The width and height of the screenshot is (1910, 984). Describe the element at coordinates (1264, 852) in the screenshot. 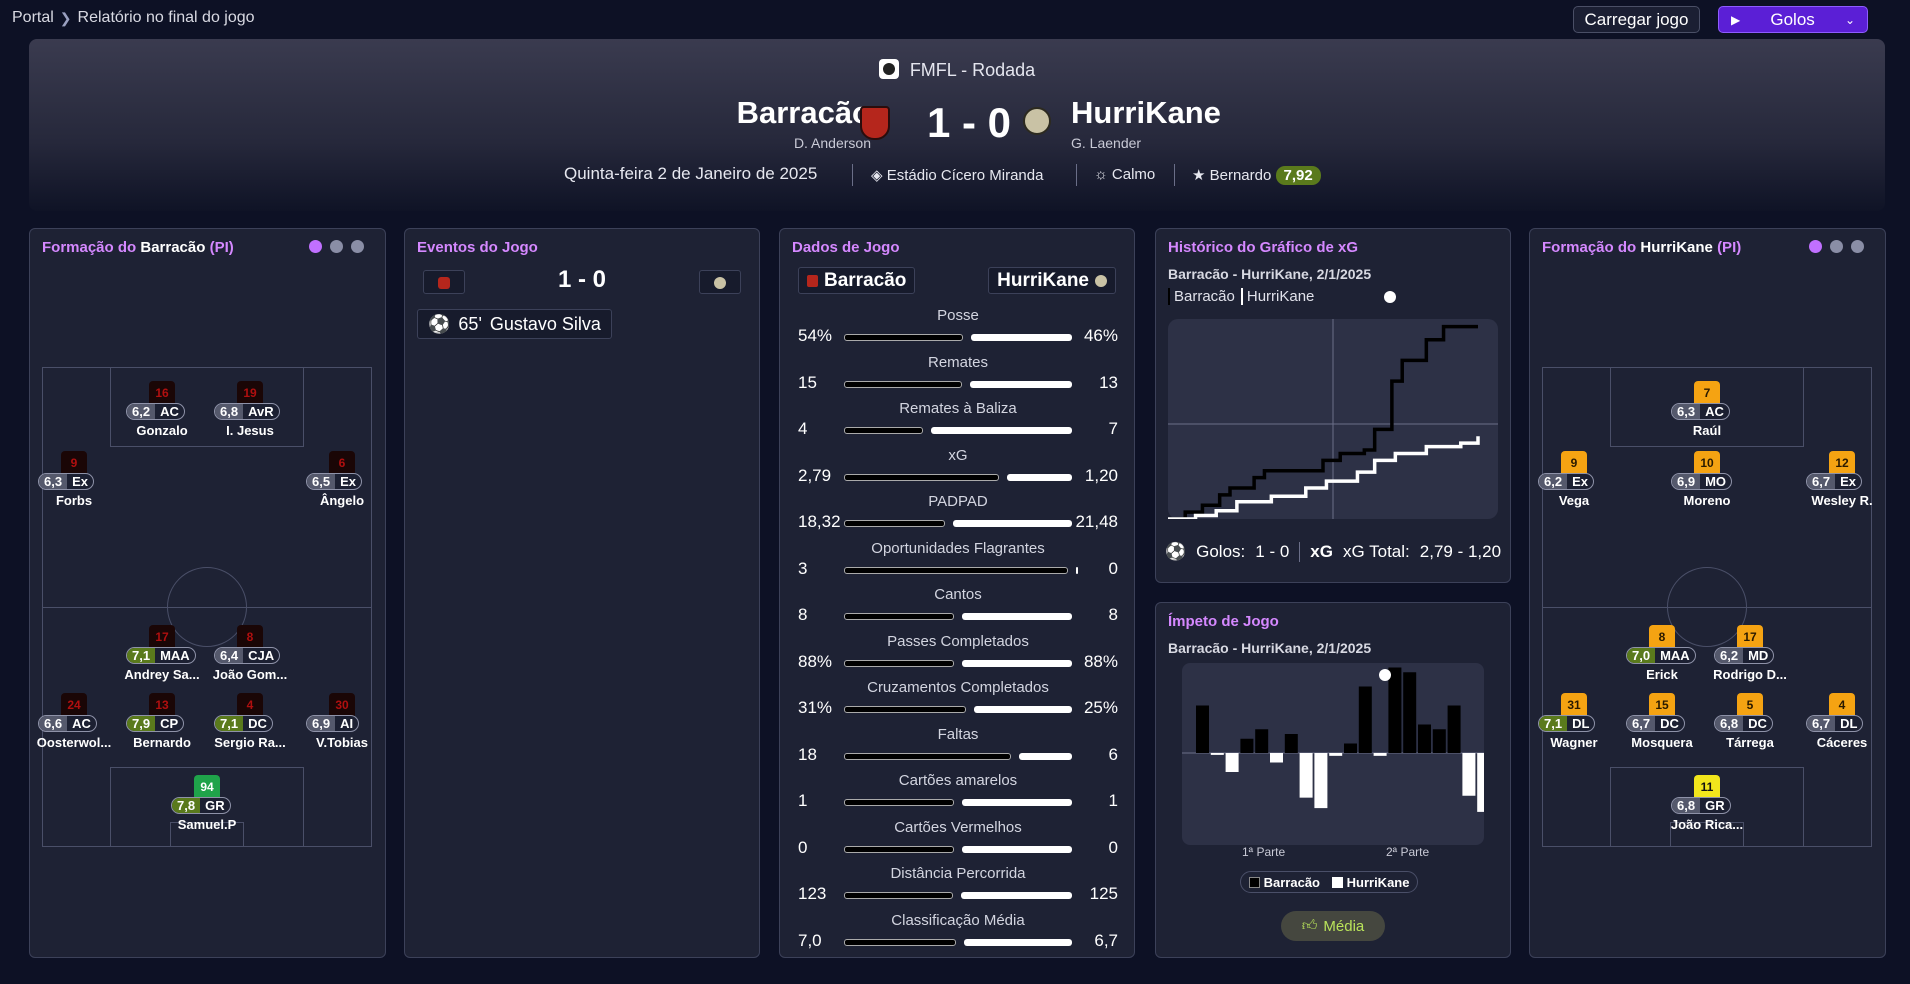

I see `first-half-label: 1ª Parte` at that location.